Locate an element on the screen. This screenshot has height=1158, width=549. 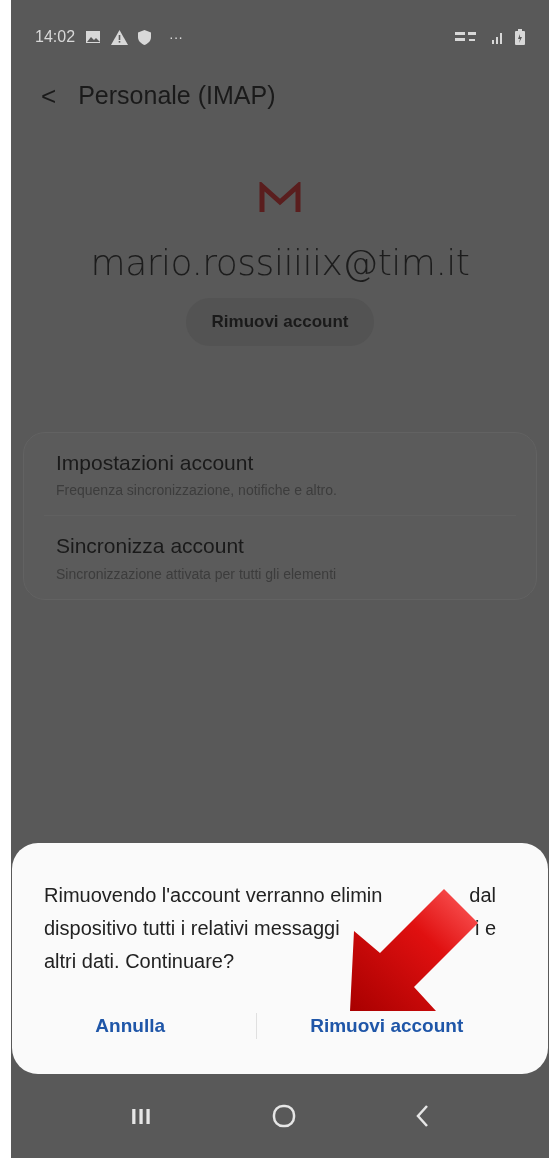
page-title: Personale (IMAP) is located at coordinates (177, 96).